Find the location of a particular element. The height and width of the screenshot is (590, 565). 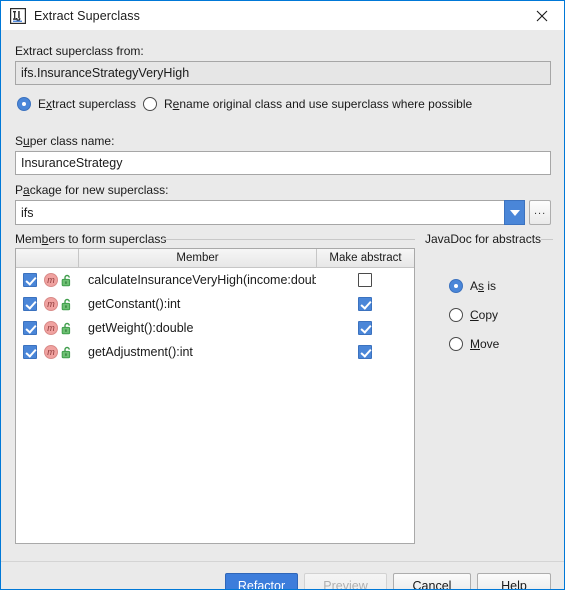

preview-button: Preview is located at coordinates (345, 581).